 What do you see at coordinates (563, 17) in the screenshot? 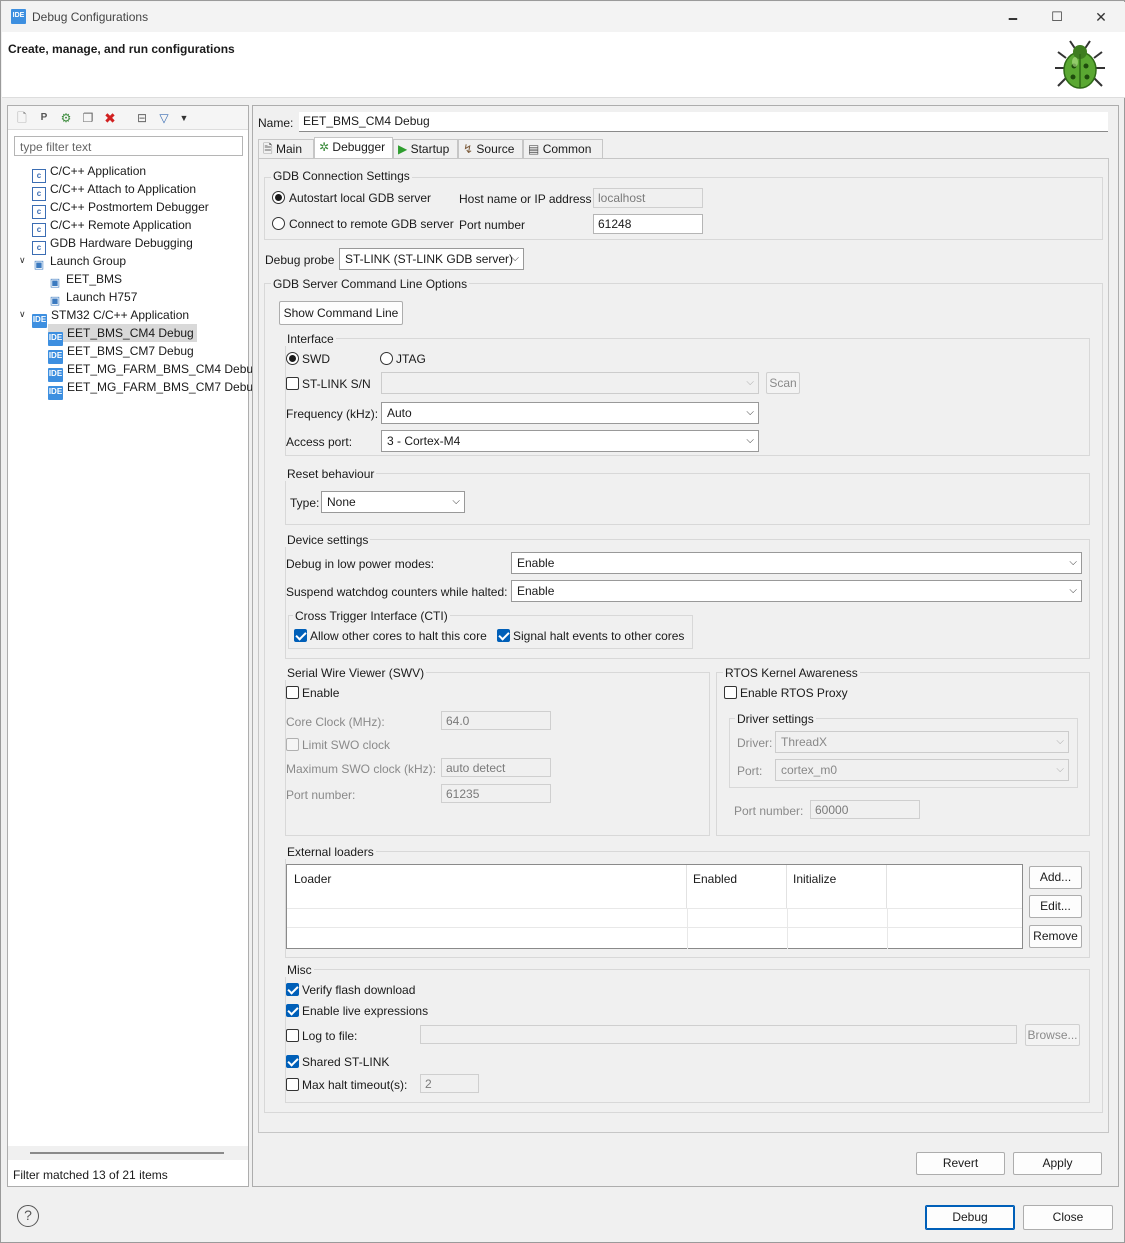
I see `title-bar: IDE Debug Configurations 🗕 ☐ ✕` at bounding box center [563, 17].